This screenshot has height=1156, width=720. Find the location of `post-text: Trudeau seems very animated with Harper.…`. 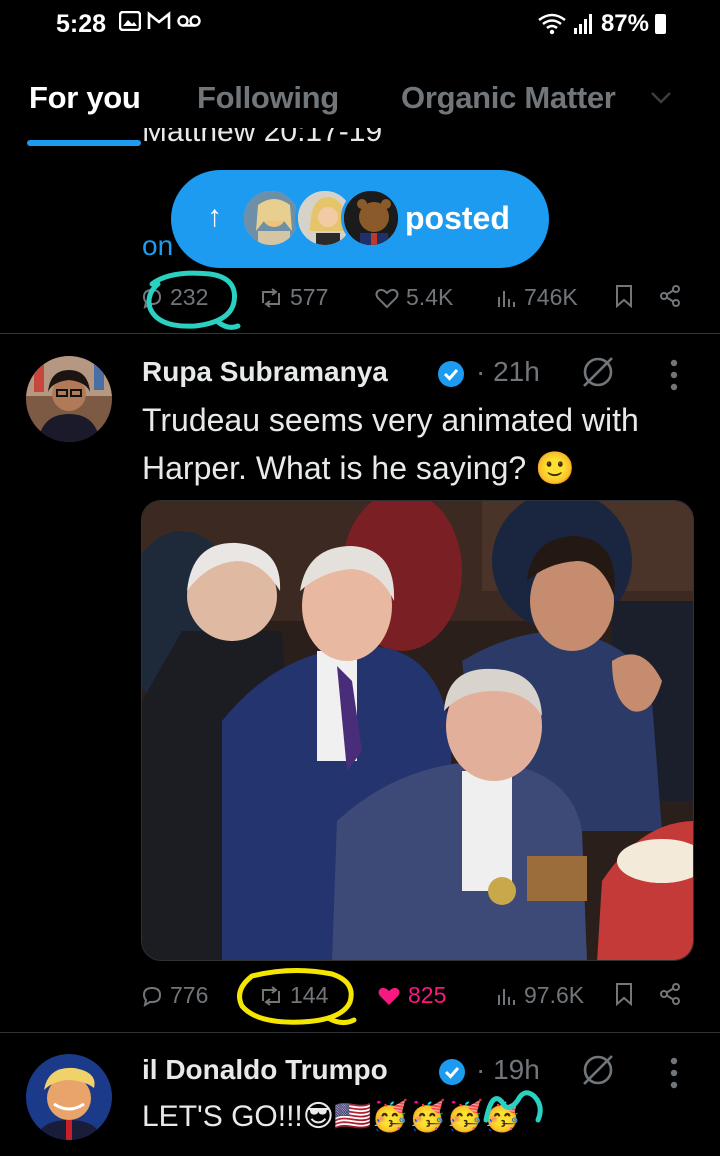

post-text: Trudeau seems very animated with Harper.… is located at coordinates (422, 444).